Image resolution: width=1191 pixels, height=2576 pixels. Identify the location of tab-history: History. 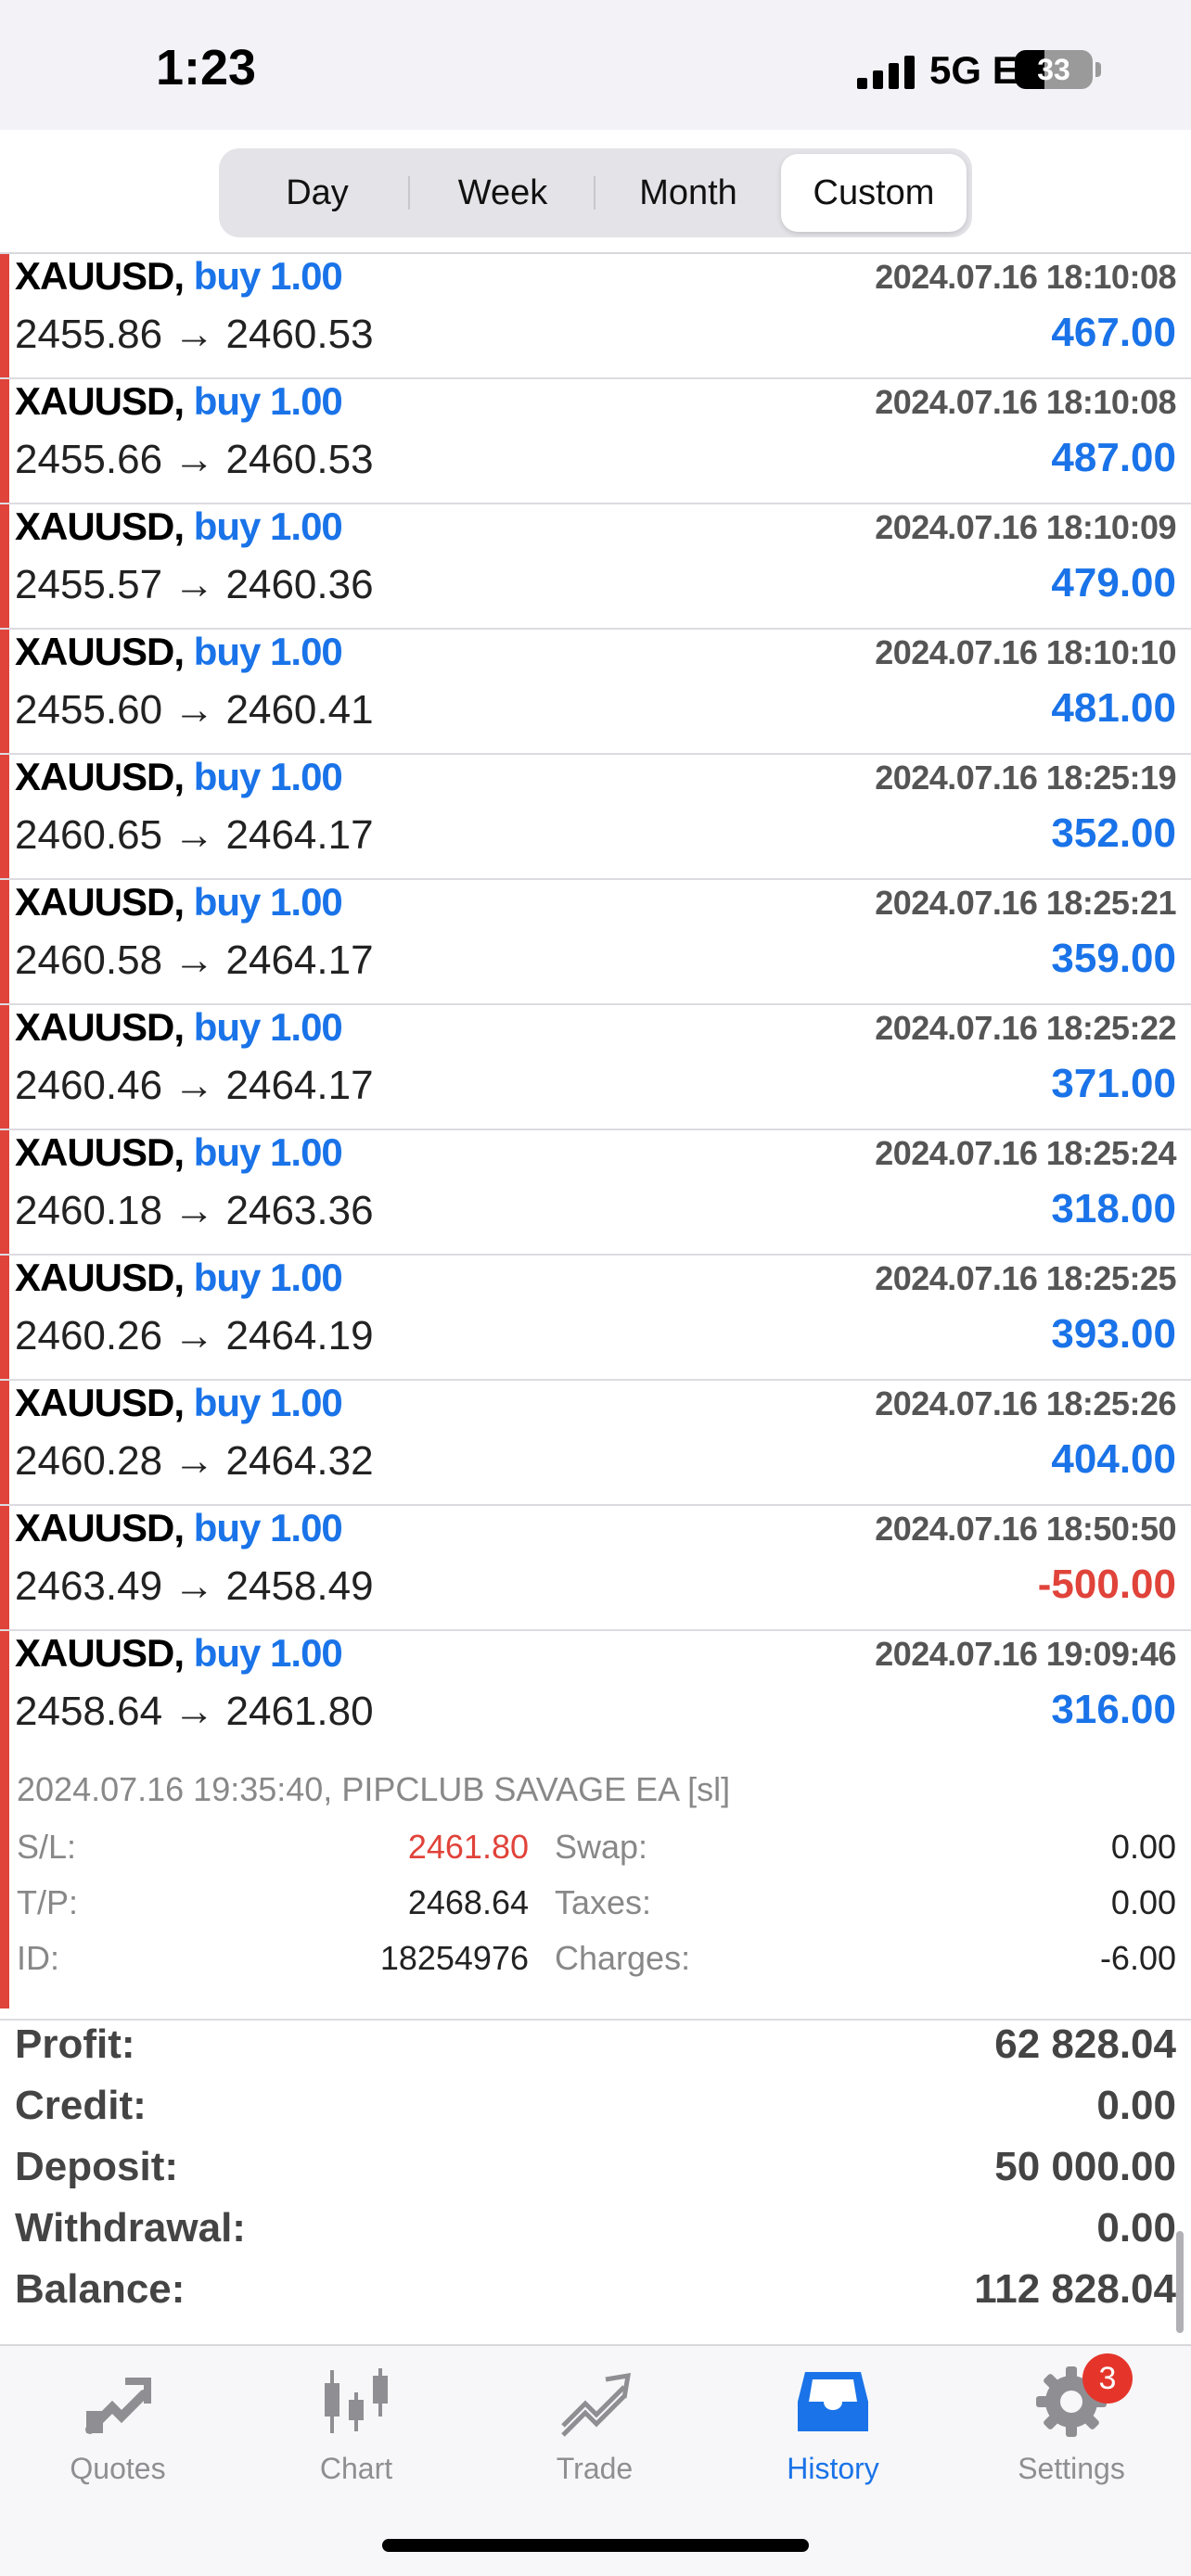
(833, 2434).